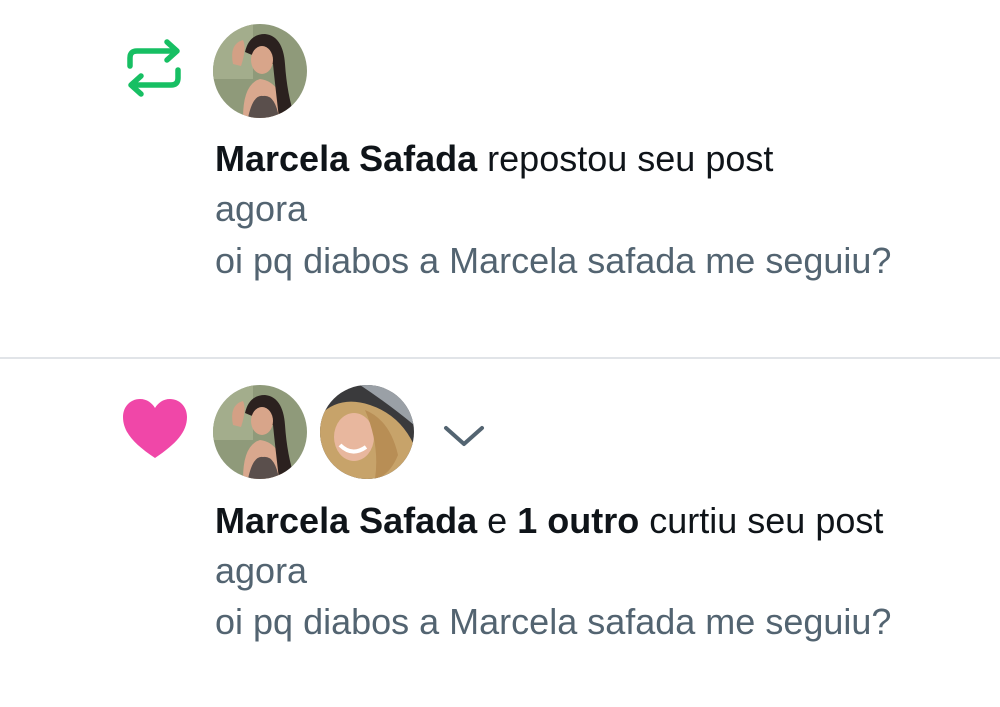 The width and height of the screenshot is (1000, 707). I want to click on others-link: 1 outro, so click(578, 520).